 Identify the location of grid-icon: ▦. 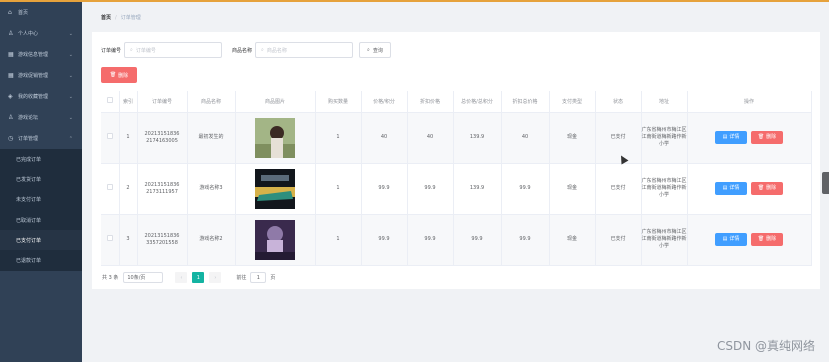
(11, 54).